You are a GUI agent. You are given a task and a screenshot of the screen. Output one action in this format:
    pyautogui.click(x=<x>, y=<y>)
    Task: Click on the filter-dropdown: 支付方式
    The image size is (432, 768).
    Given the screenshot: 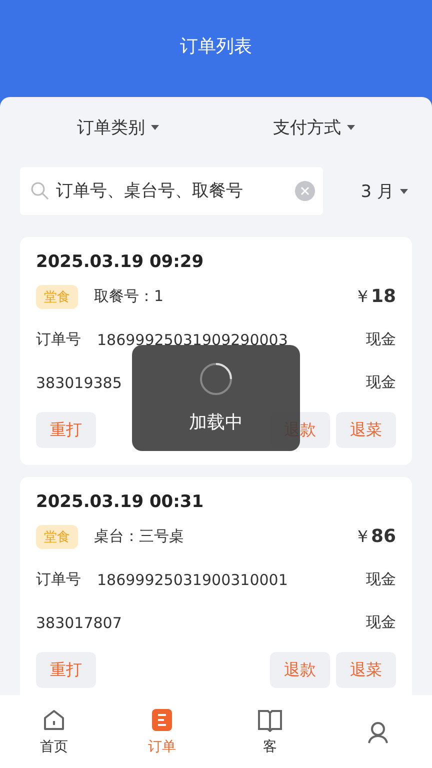 What is the action you would take?
    pyautogui.click(x=314, y=127)
    